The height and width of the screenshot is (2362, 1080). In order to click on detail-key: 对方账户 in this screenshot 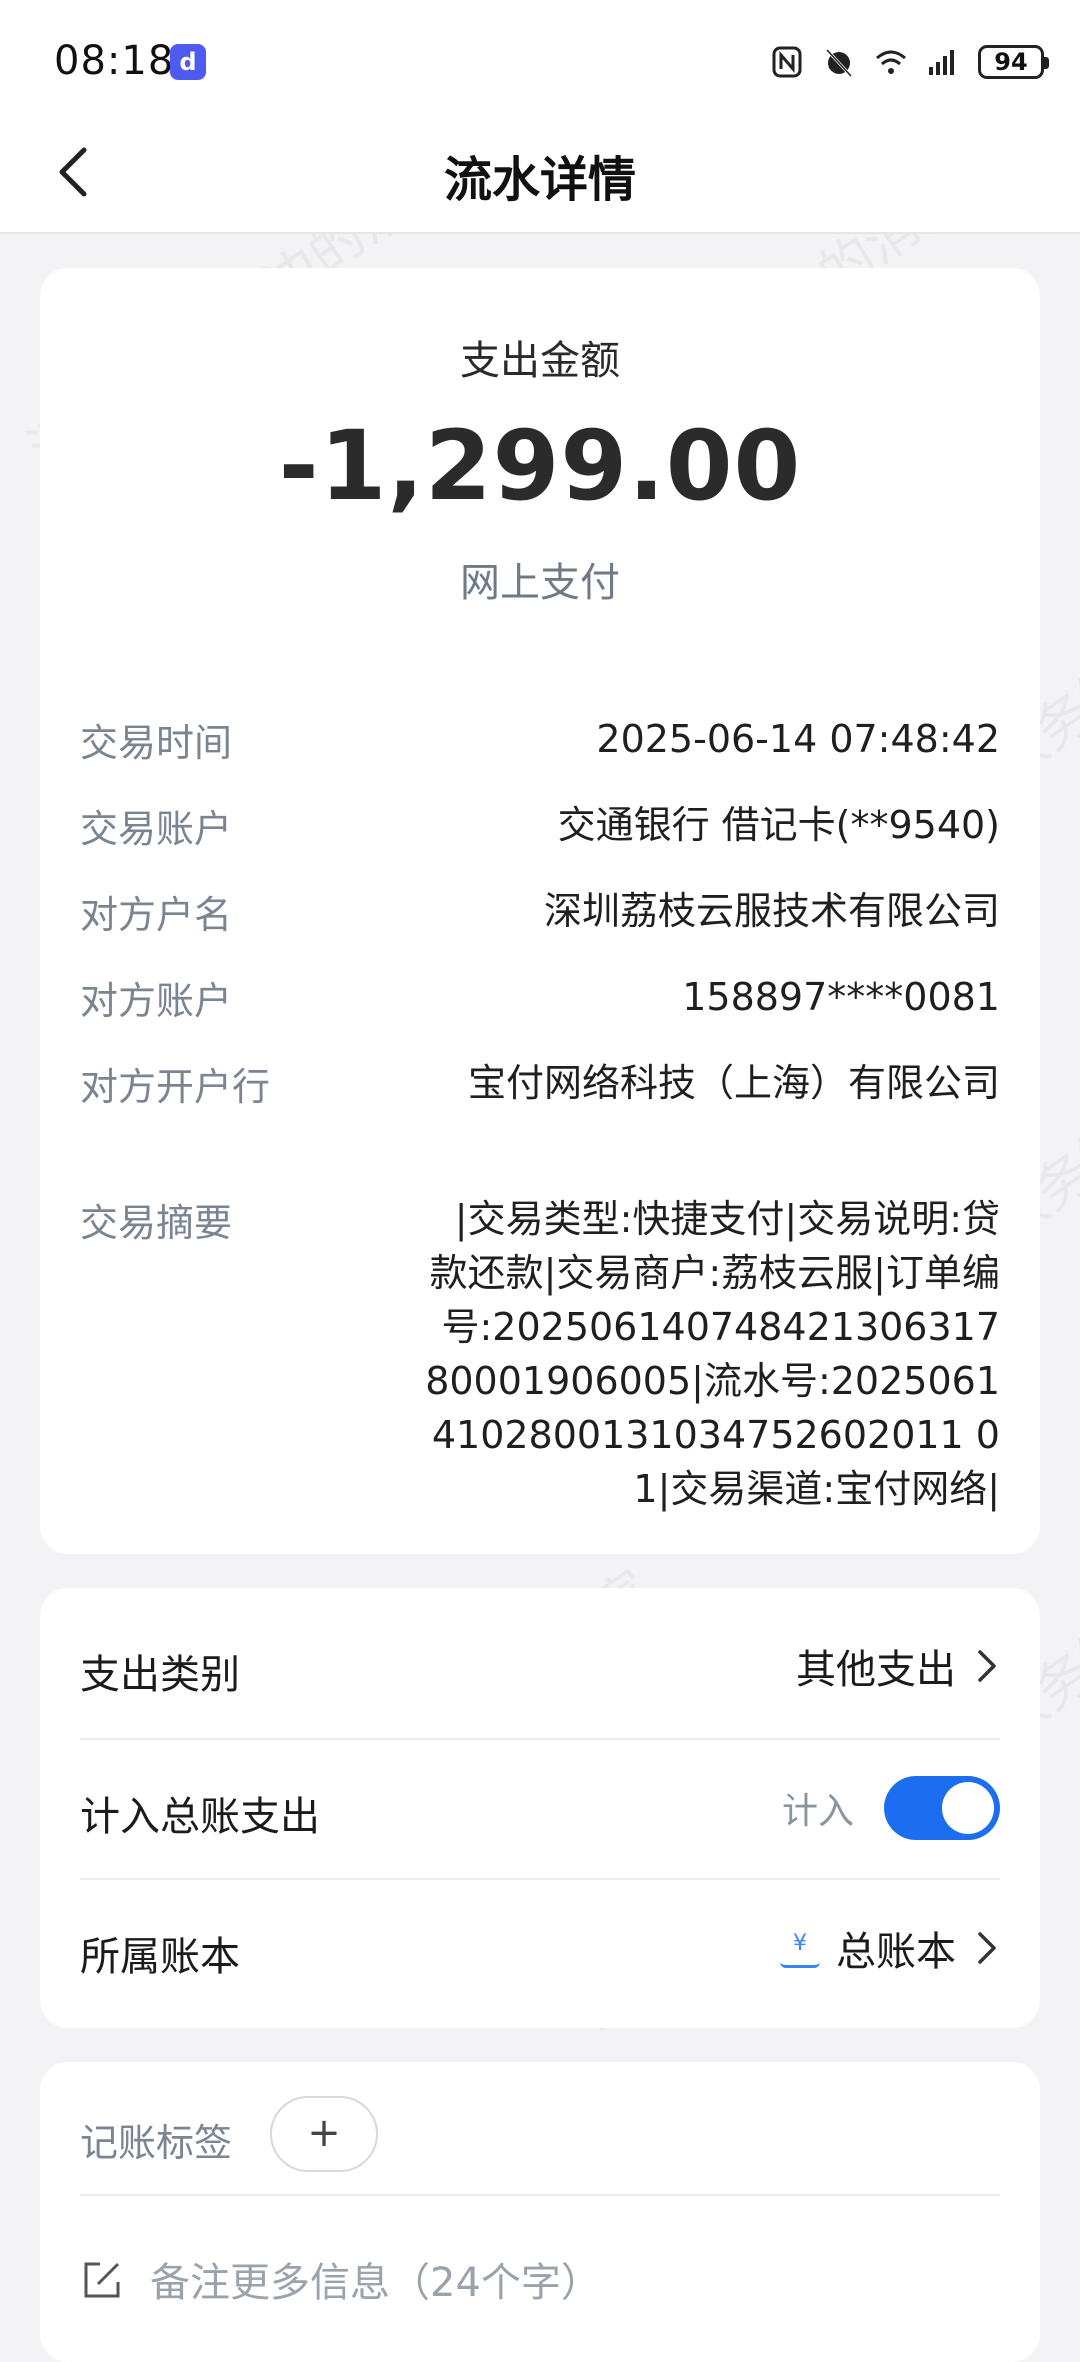, I will do `click(156, 1001)`.